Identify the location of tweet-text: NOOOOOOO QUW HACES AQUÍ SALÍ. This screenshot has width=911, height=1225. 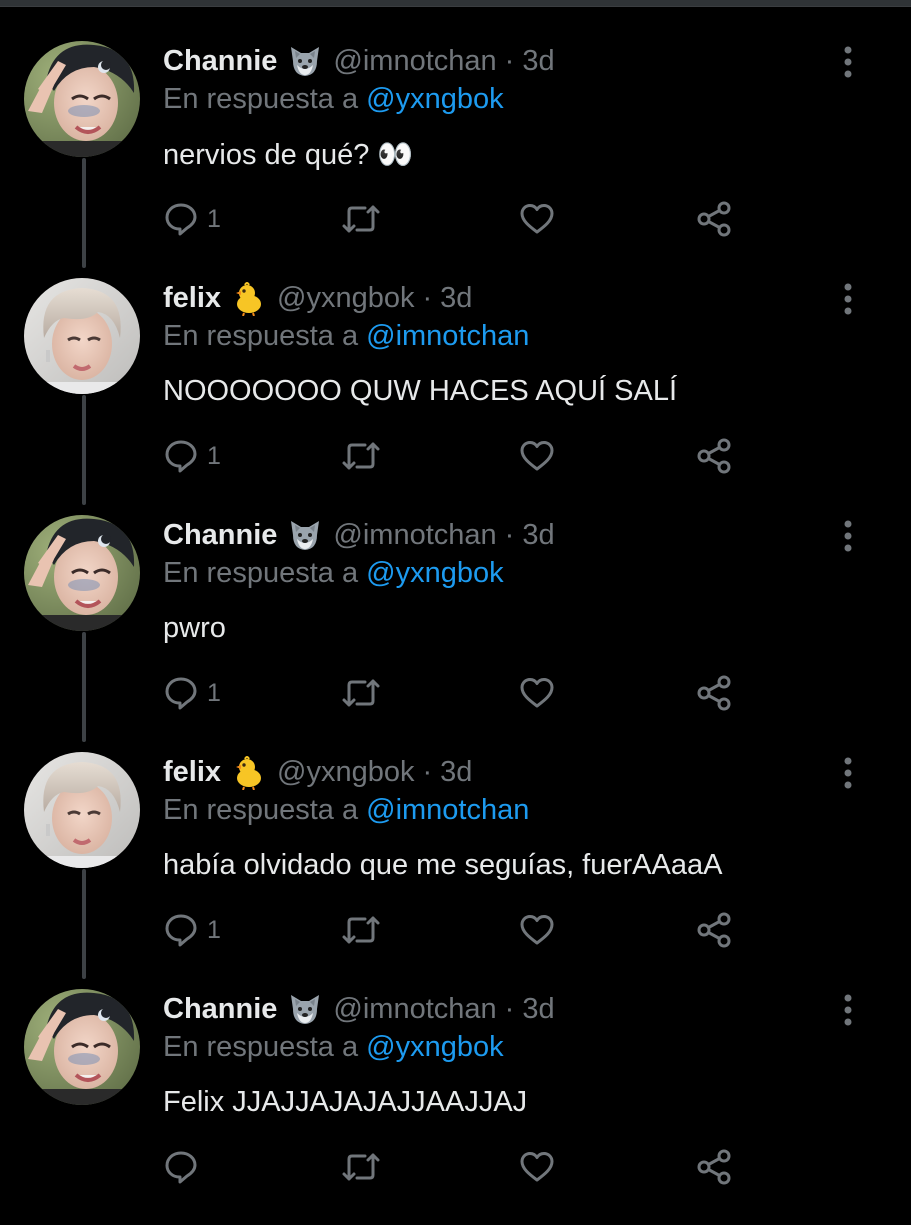
(420, 391).